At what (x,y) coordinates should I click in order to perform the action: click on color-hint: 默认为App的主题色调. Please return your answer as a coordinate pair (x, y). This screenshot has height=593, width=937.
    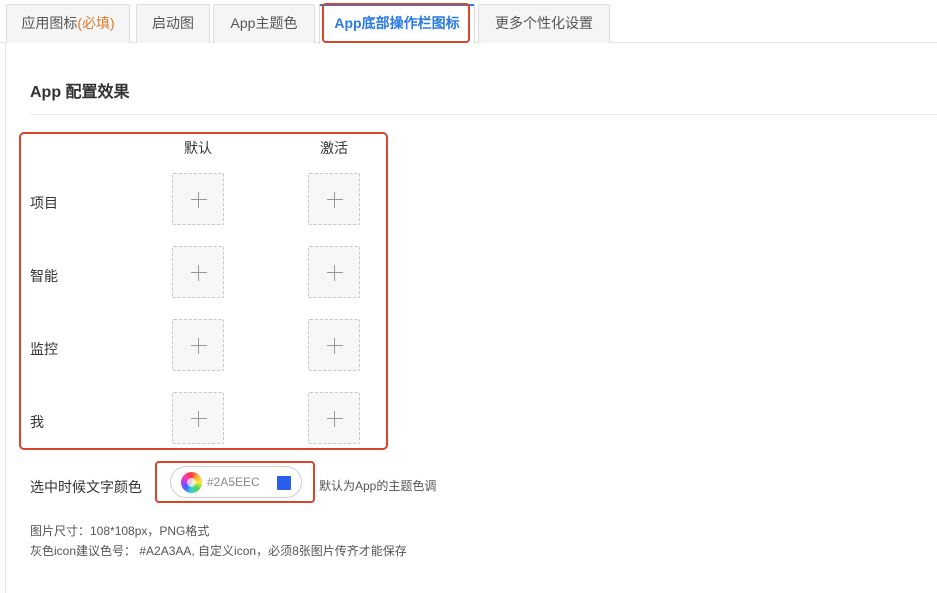
    Looking at the image, I should click on (378, 486).